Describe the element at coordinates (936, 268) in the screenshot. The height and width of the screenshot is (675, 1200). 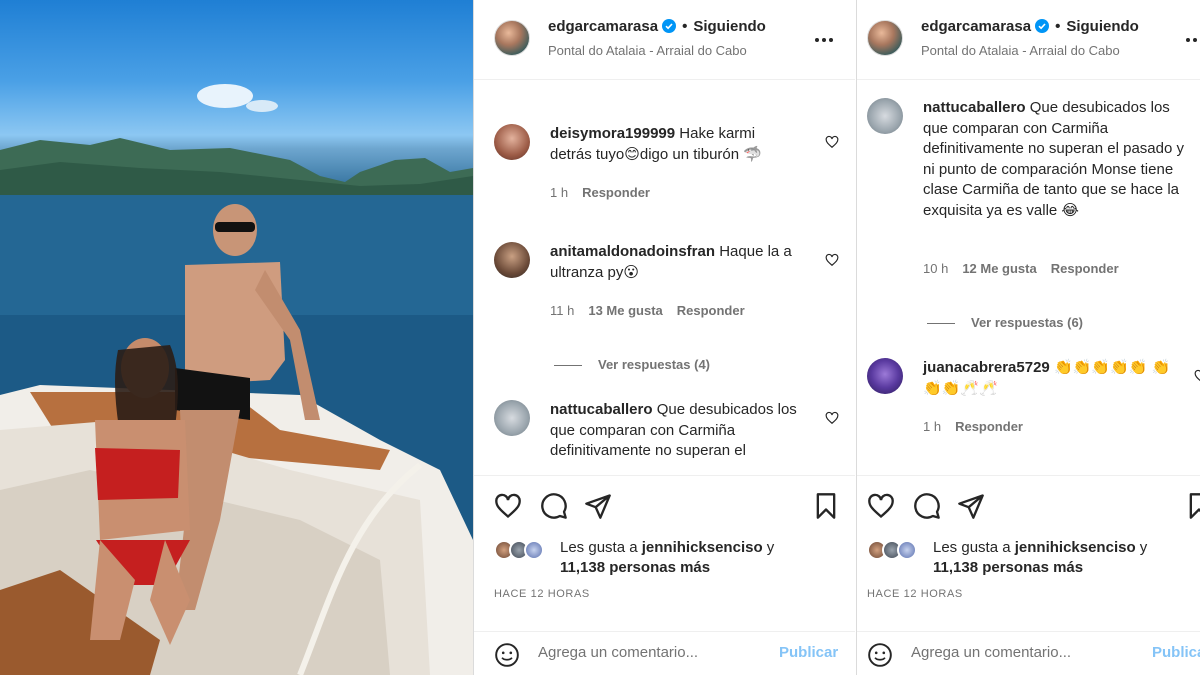
I see `comment-time: 10 h` at that location.